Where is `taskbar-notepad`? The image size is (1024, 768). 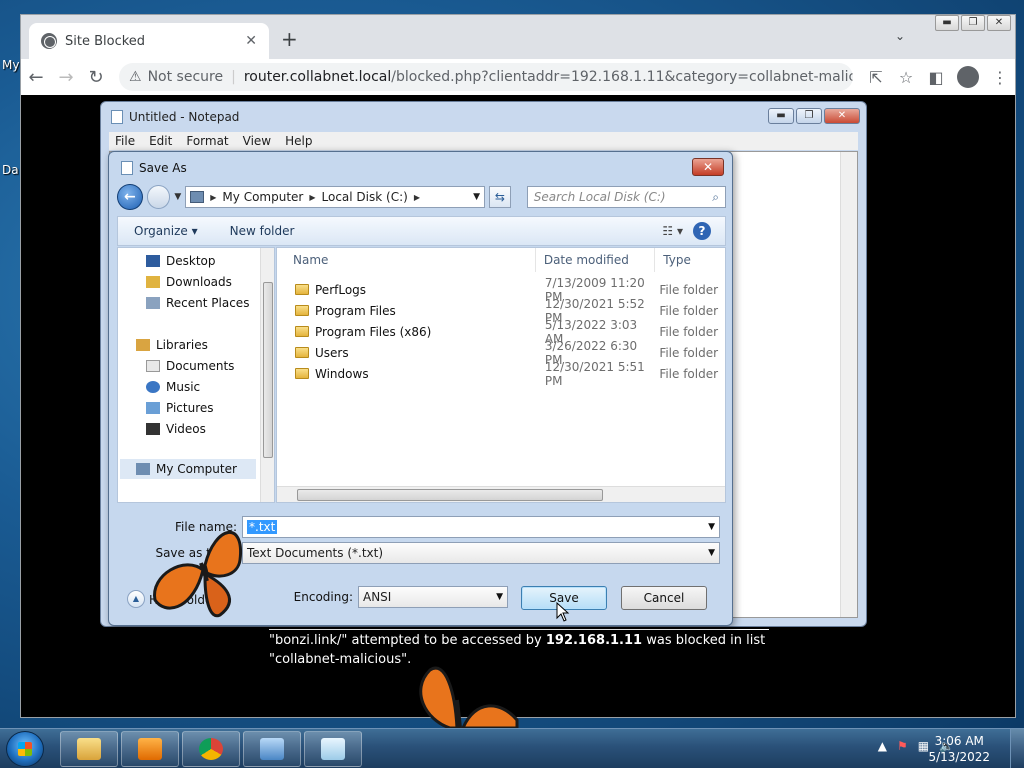 taskbar-notepad is located at coordinates (333, 749).